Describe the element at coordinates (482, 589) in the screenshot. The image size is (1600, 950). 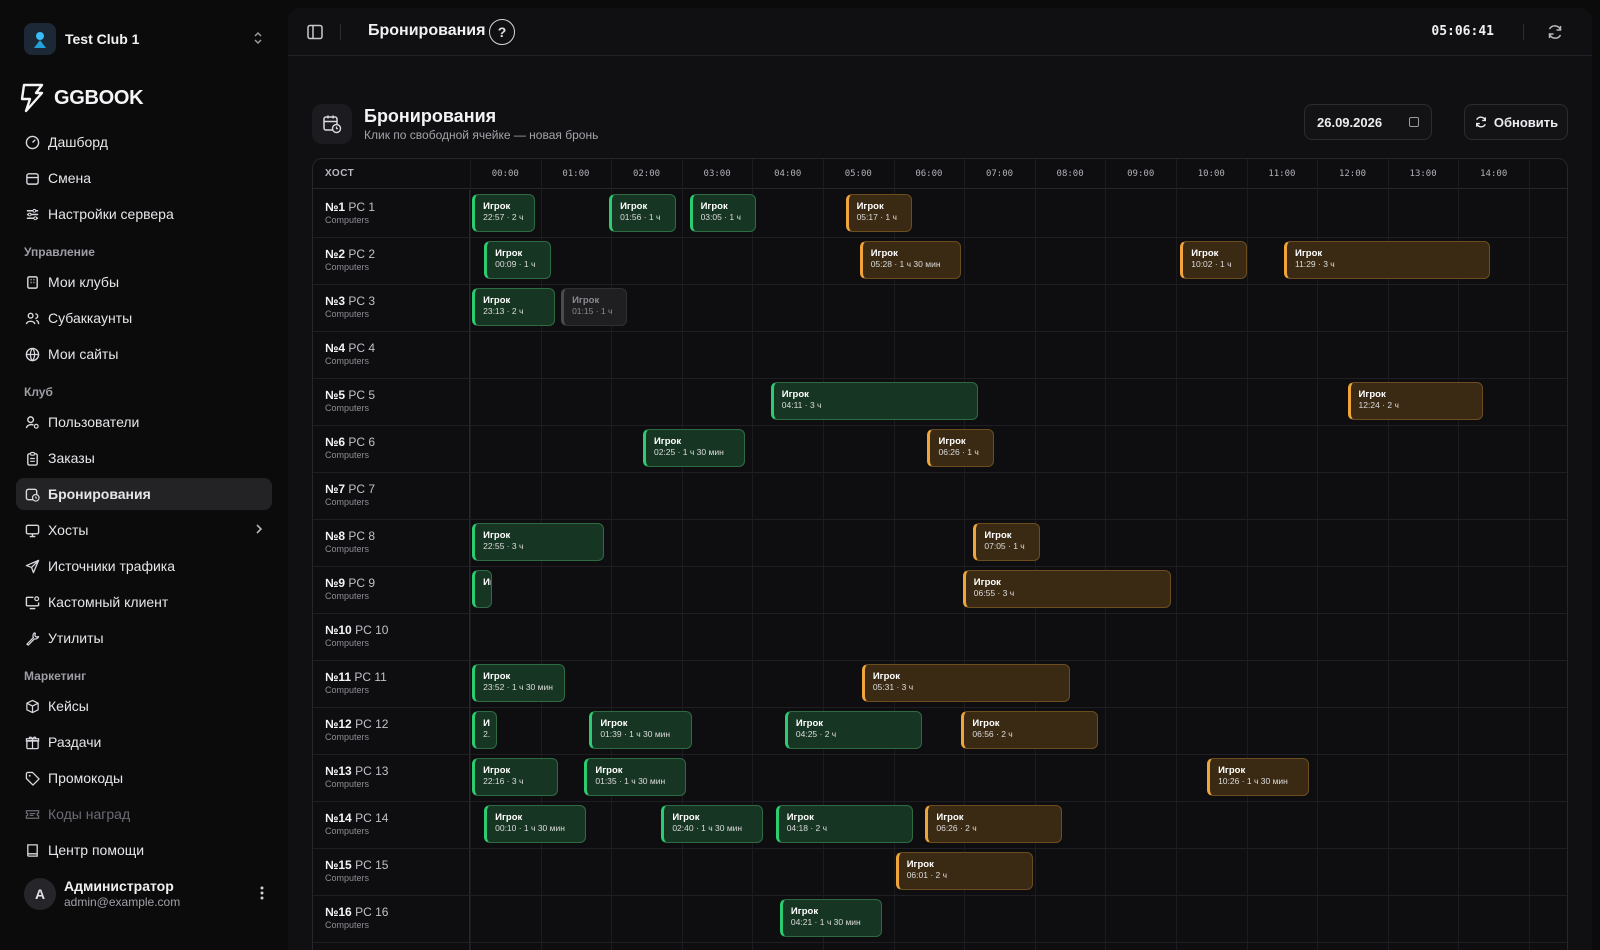
I see `booking-slot: Игрок` at that location.